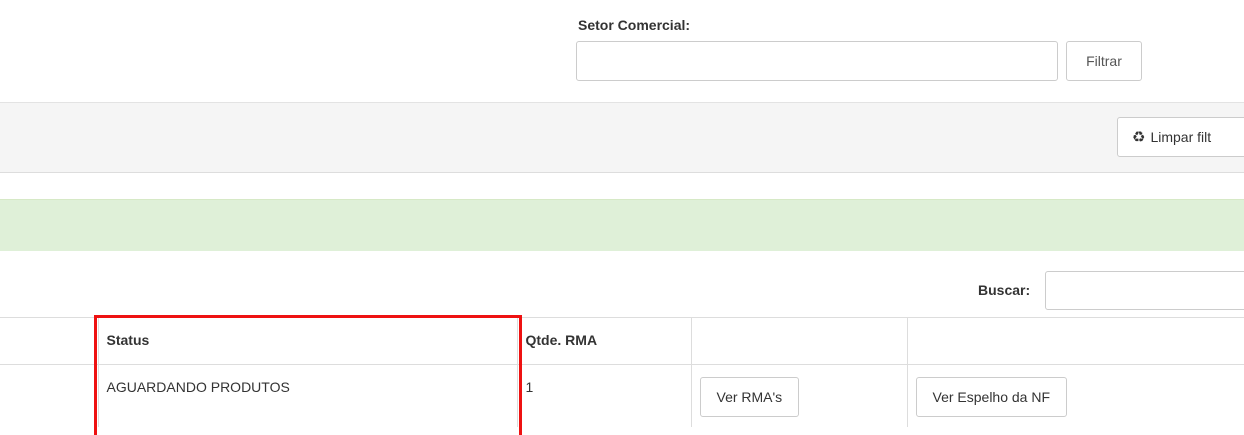  Describe the element at coordinates (1104, 61) in the screenshot. I see `filtrar-button: Filtrar` at that location.